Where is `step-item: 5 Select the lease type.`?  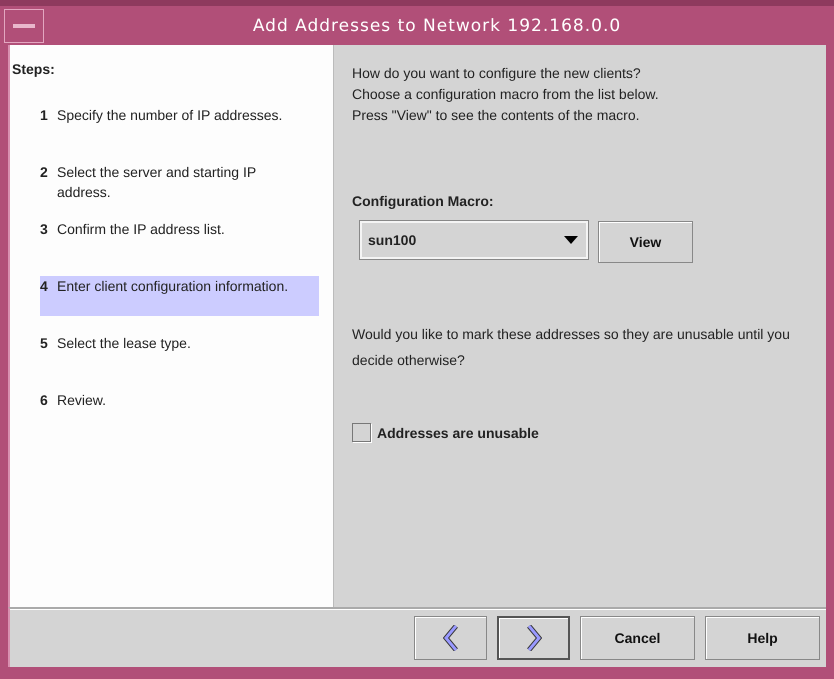 step-item: 5 Select the lease type. is located at coordinates (116, 343).